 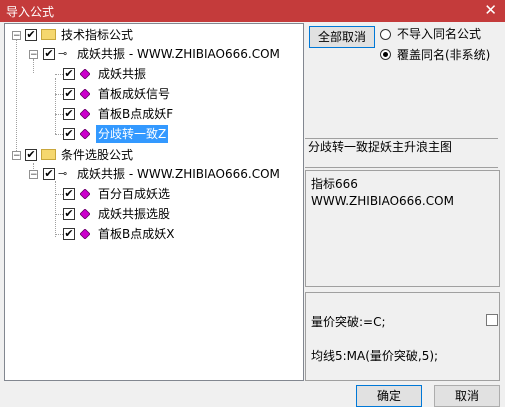 What do you see at coordinates (467, 396) in the screenshot?
I see `cancel-button: 取消` at bounding box center [467, 396].